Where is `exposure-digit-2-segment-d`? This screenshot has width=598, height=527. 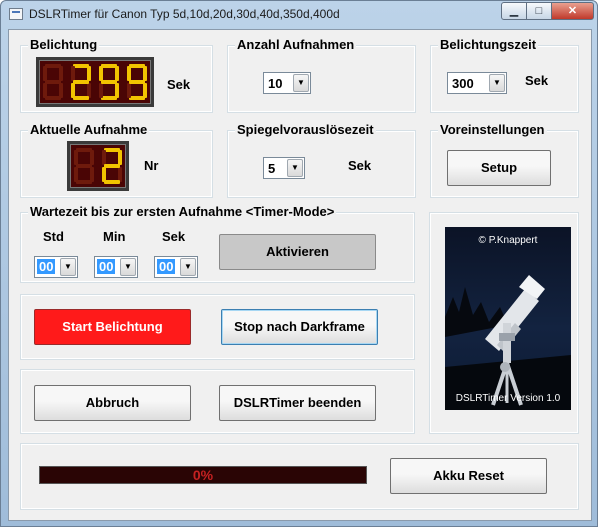 exposure-digit-2-segment-d is located at coordinates (81, 98).